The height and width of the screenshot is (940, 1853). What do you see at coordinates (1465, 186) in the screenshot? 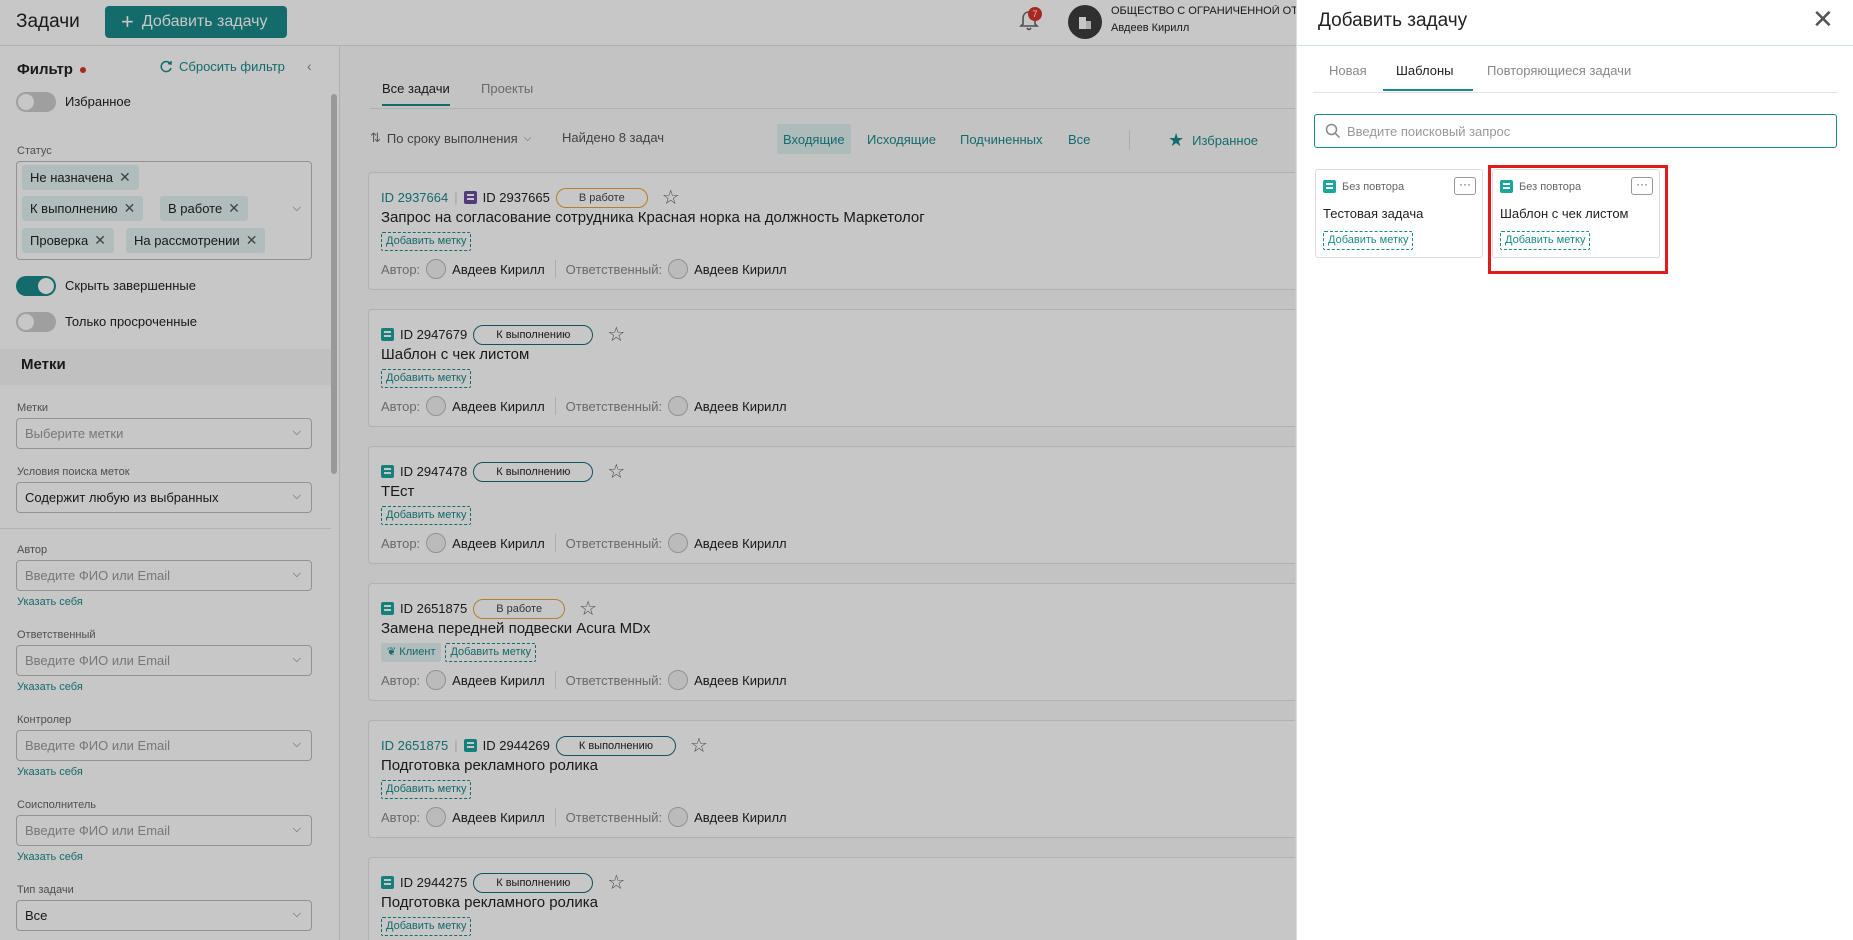
I see `more-icon: ···` at bounding box center [1465, 186].